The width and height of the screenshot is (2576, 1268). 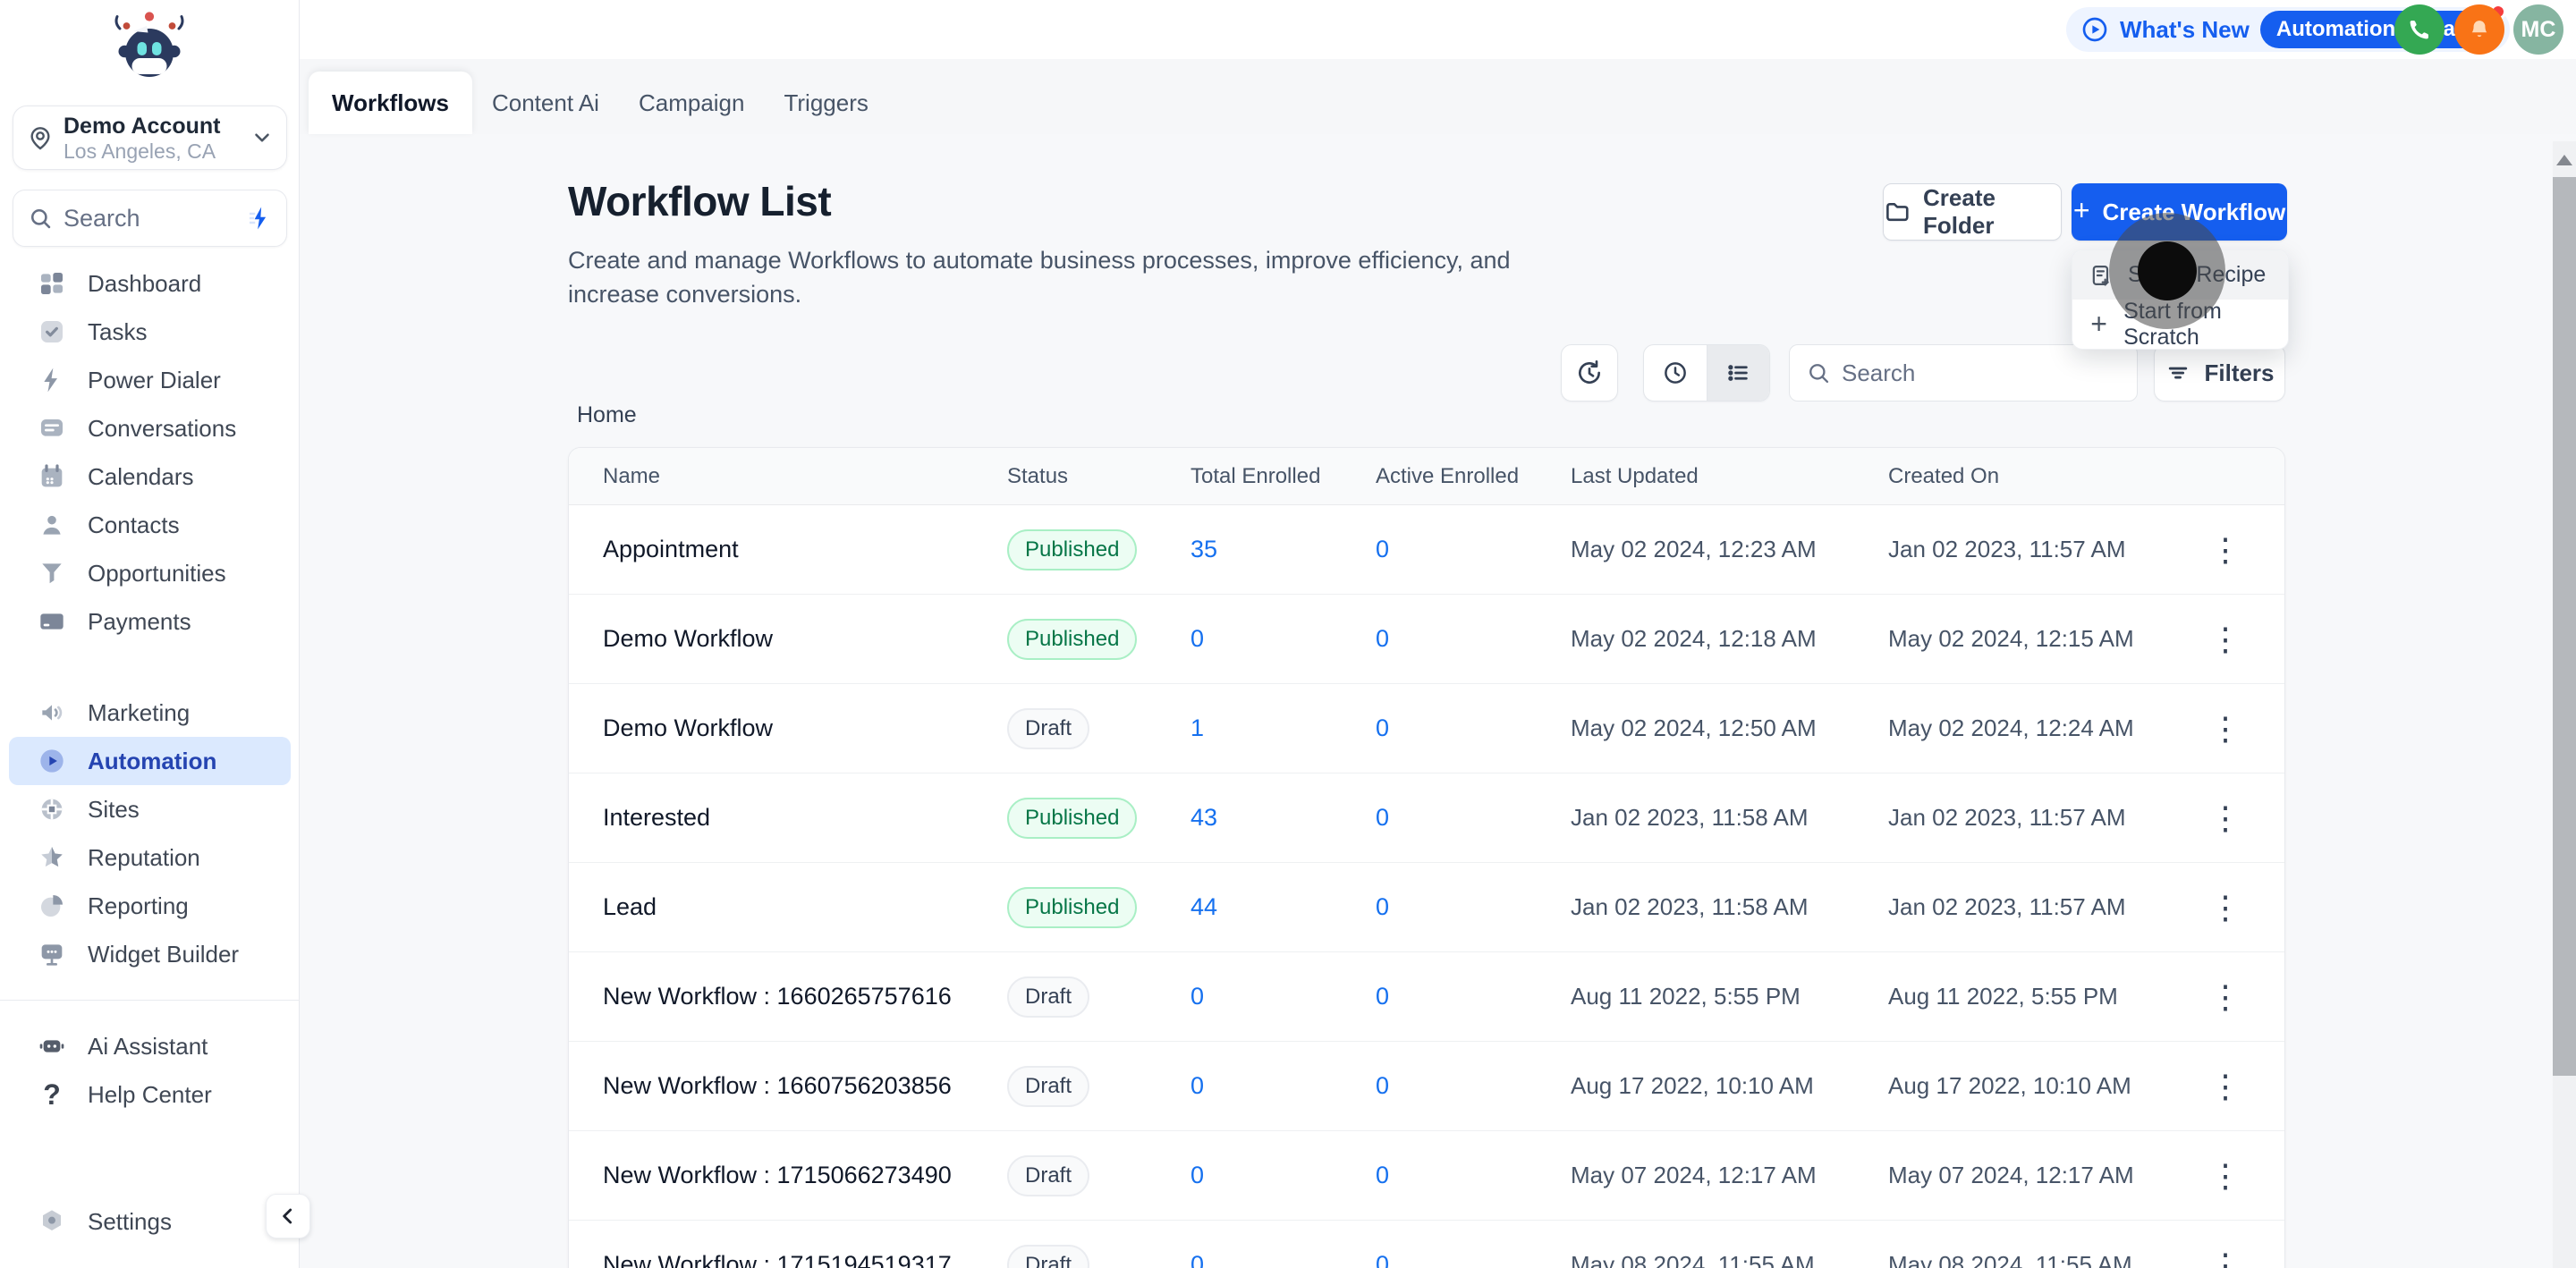 I want to click on created-on: May 07 2024, 12:17 AM, so click(x=2011, y=1175).